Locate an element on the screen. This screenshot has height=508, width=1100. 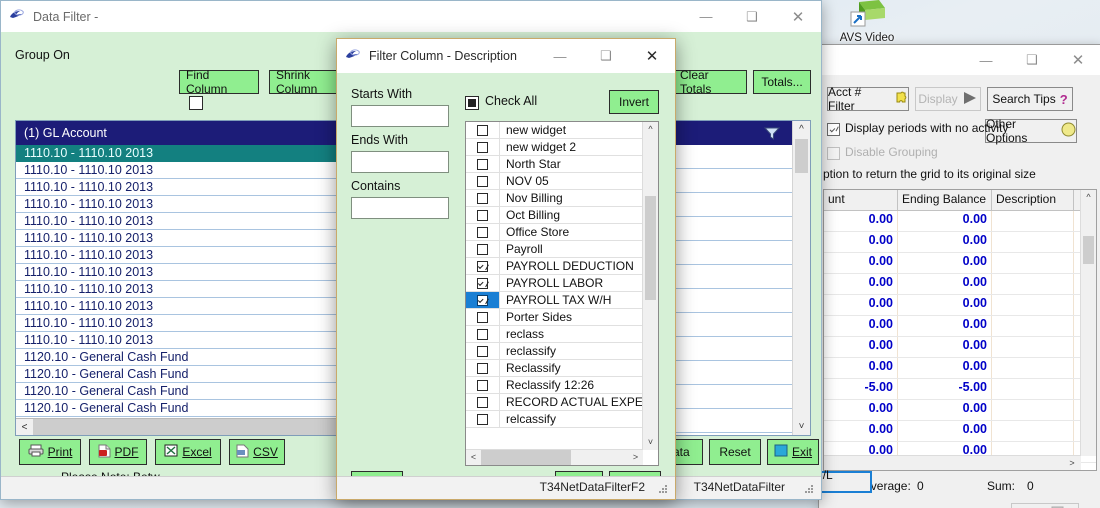
filter-dialog-minimize-button: — is located at coordinates (560, 56).